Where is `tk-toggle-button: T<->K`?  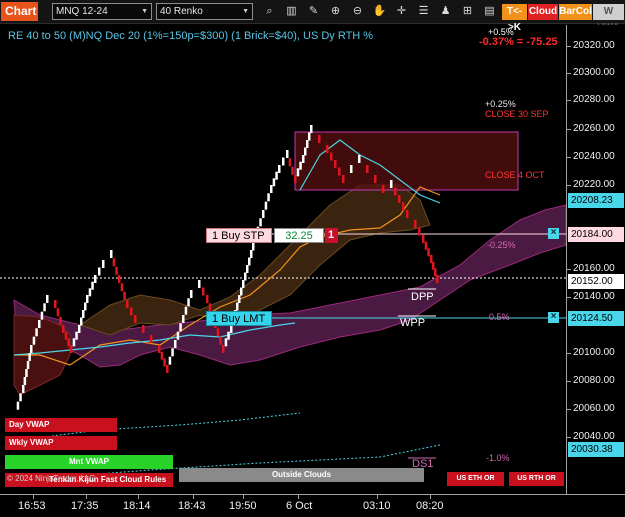 tk-toggle-button: T<->K is located at coordinates (514, 18).